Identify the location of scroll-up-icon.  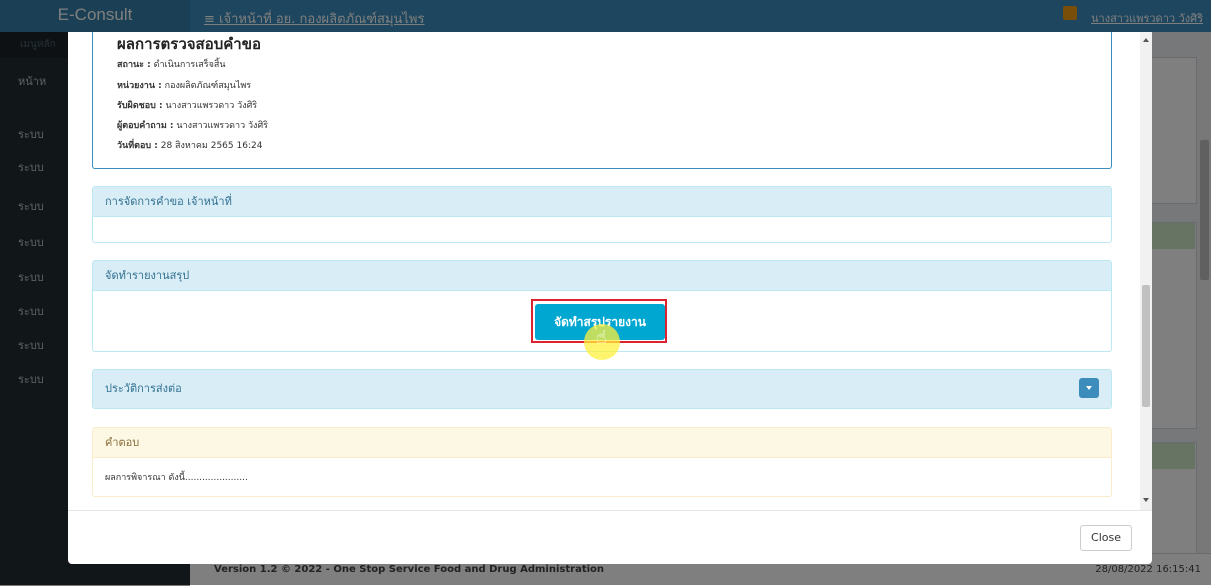
(1146, 40).